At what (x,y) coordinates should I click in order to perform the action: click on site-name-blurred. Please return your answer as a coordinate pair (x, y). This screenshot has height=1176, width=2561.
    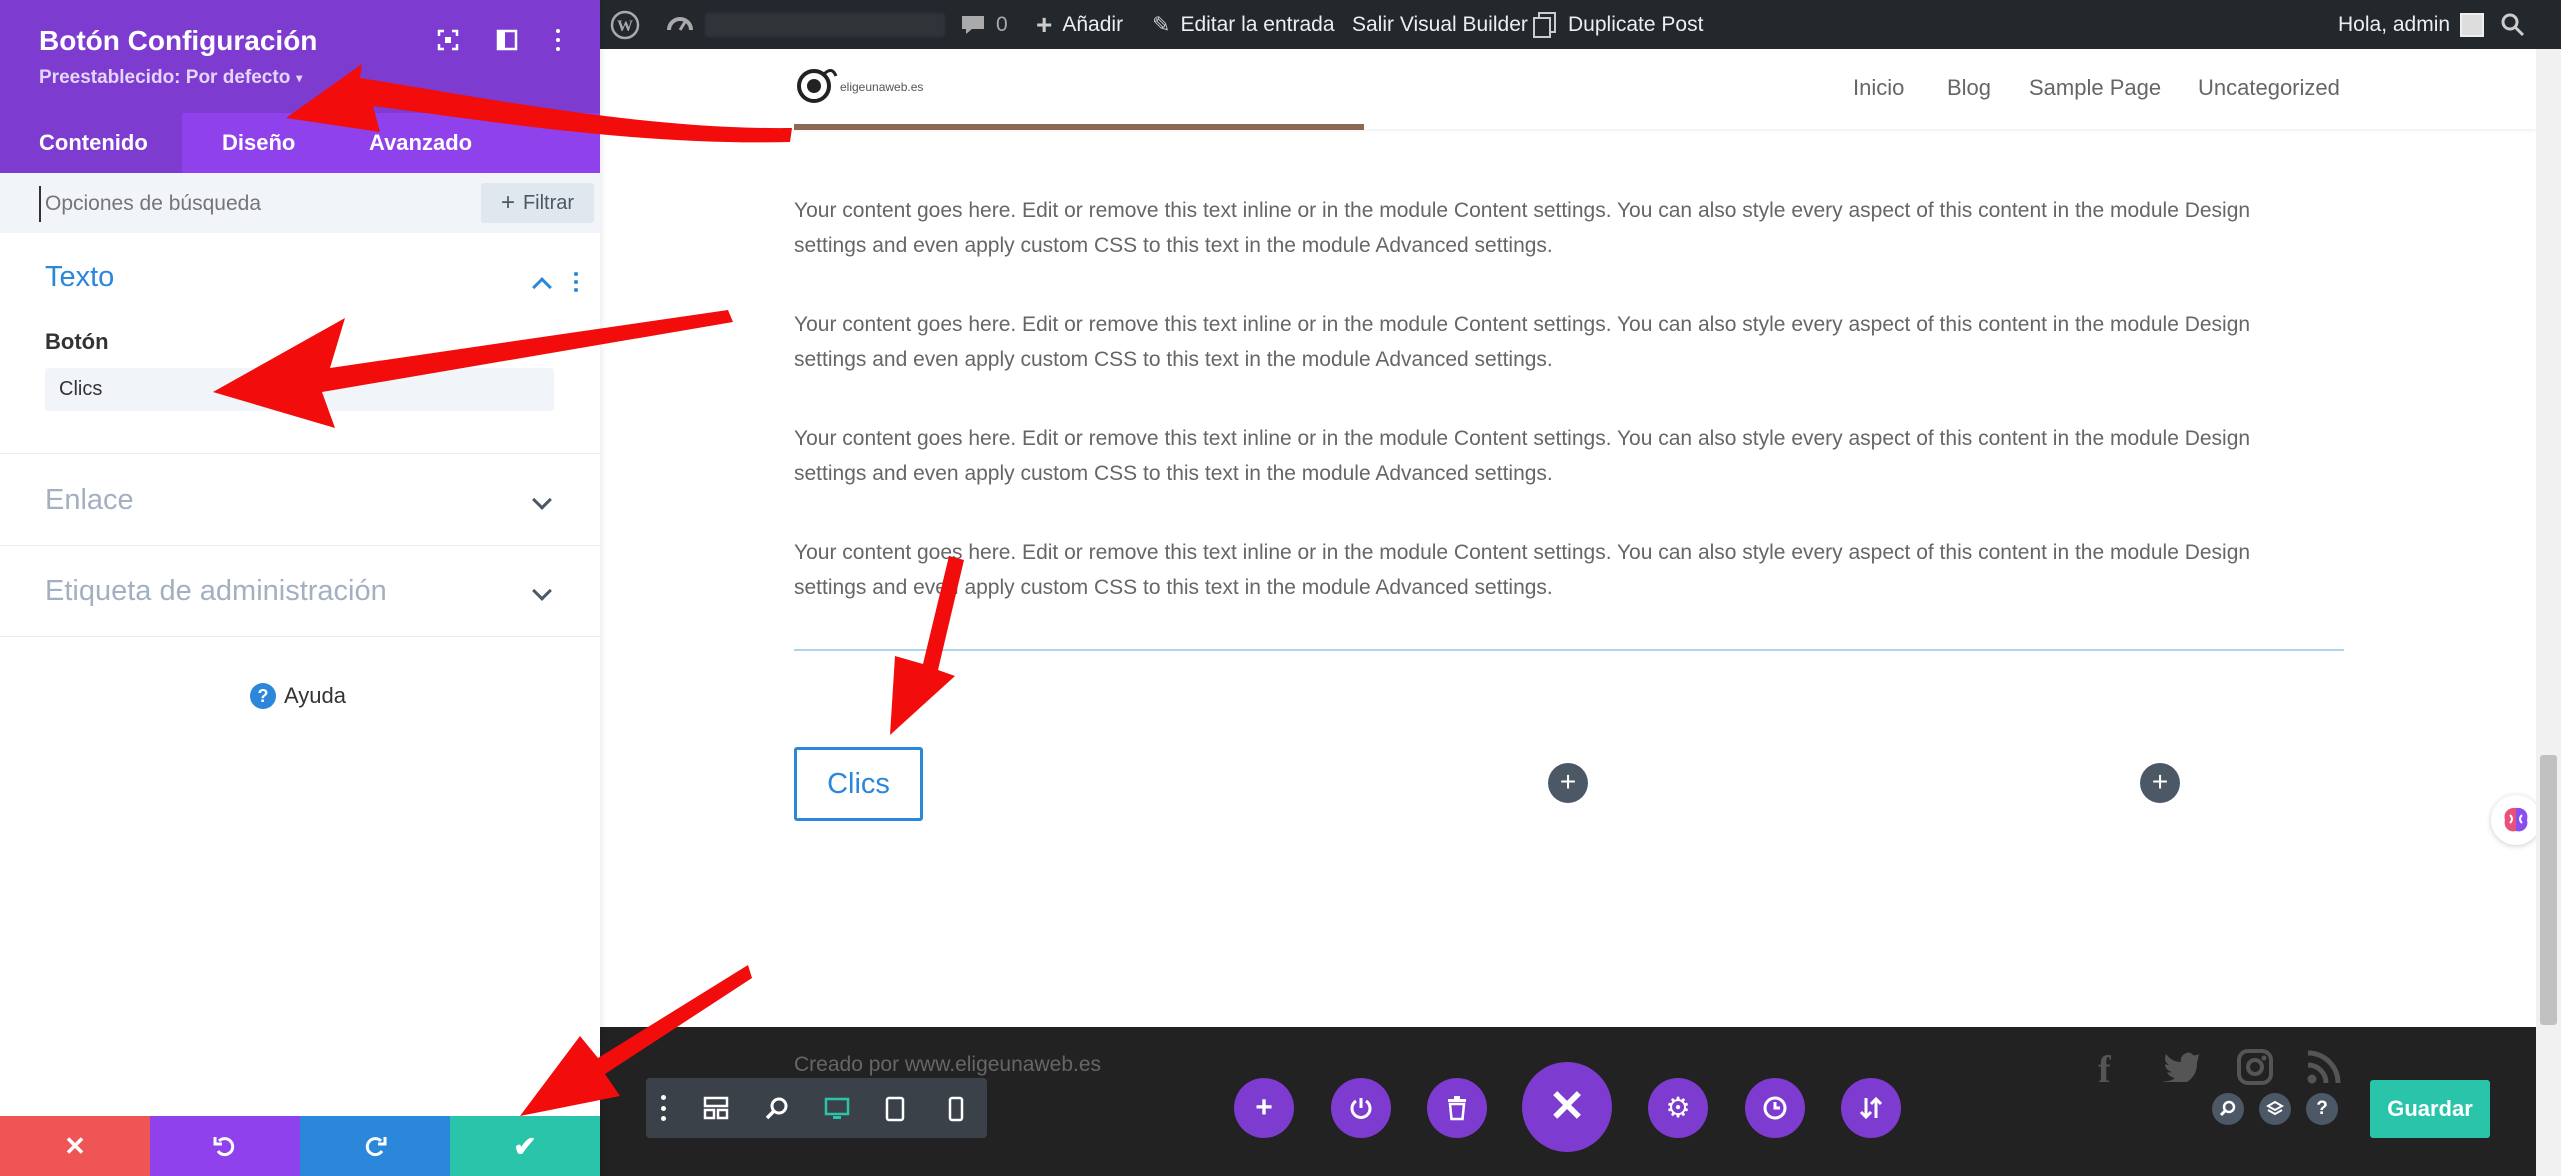
    Looking at the image, I should click on (825, 24).